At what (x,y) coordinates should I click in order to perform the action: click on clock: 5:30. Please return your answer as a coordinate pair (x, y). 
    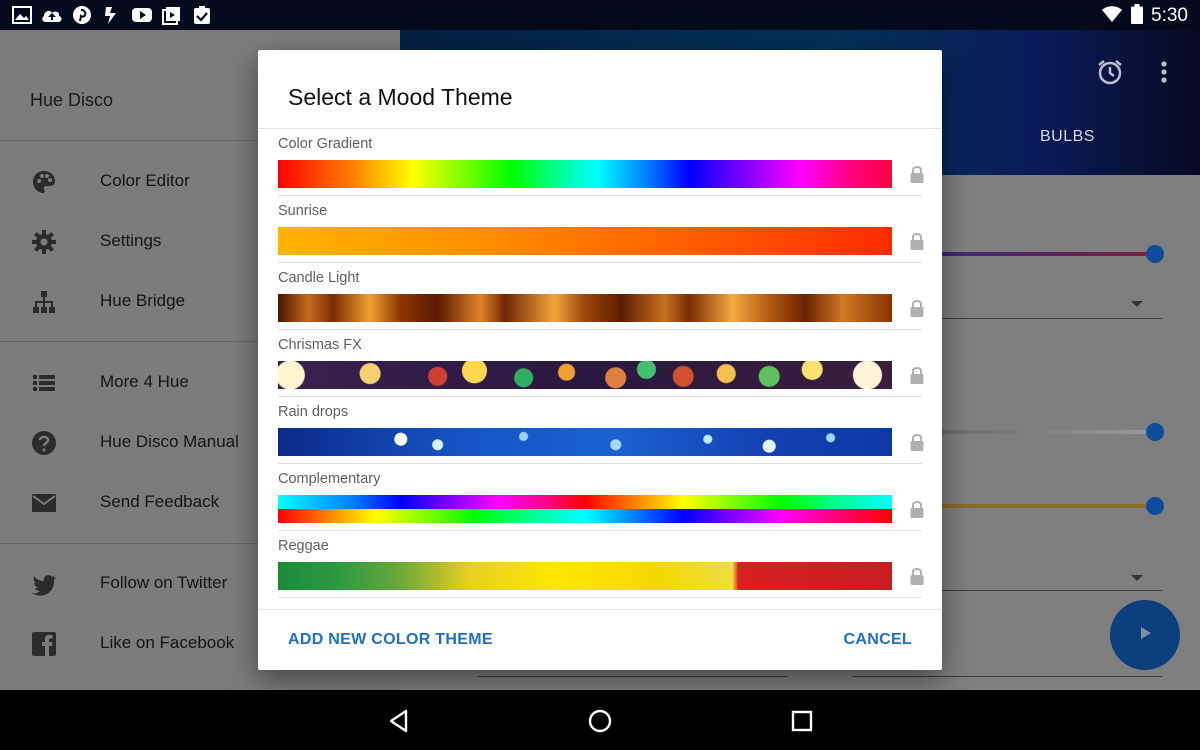
    Looking at the image, I should click on (1169, 15).